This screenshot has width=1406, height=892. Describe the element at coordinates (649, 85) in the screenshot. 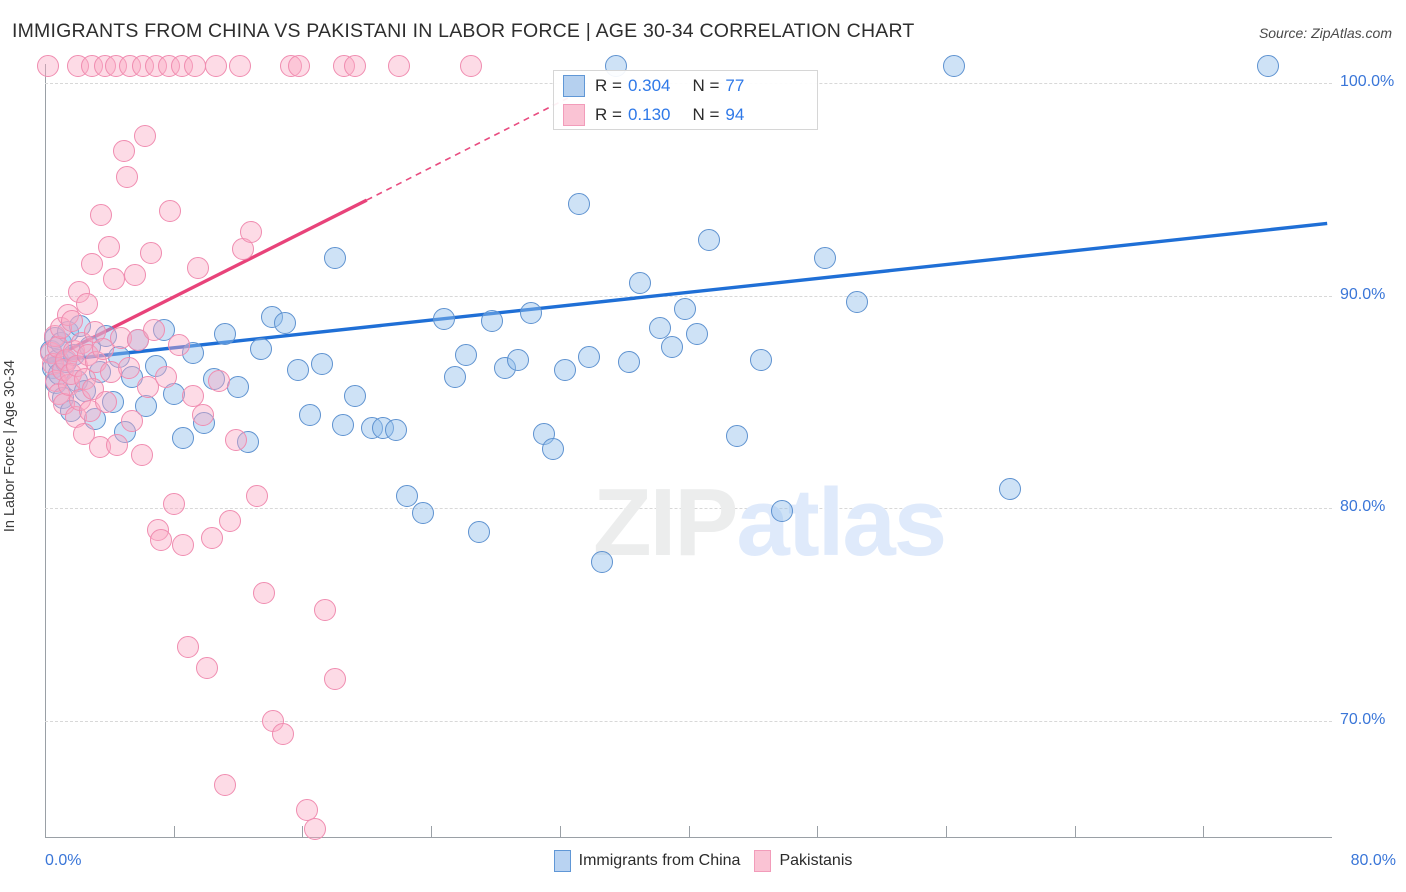

I see `stats-r-value-1: 0.304` at that location.